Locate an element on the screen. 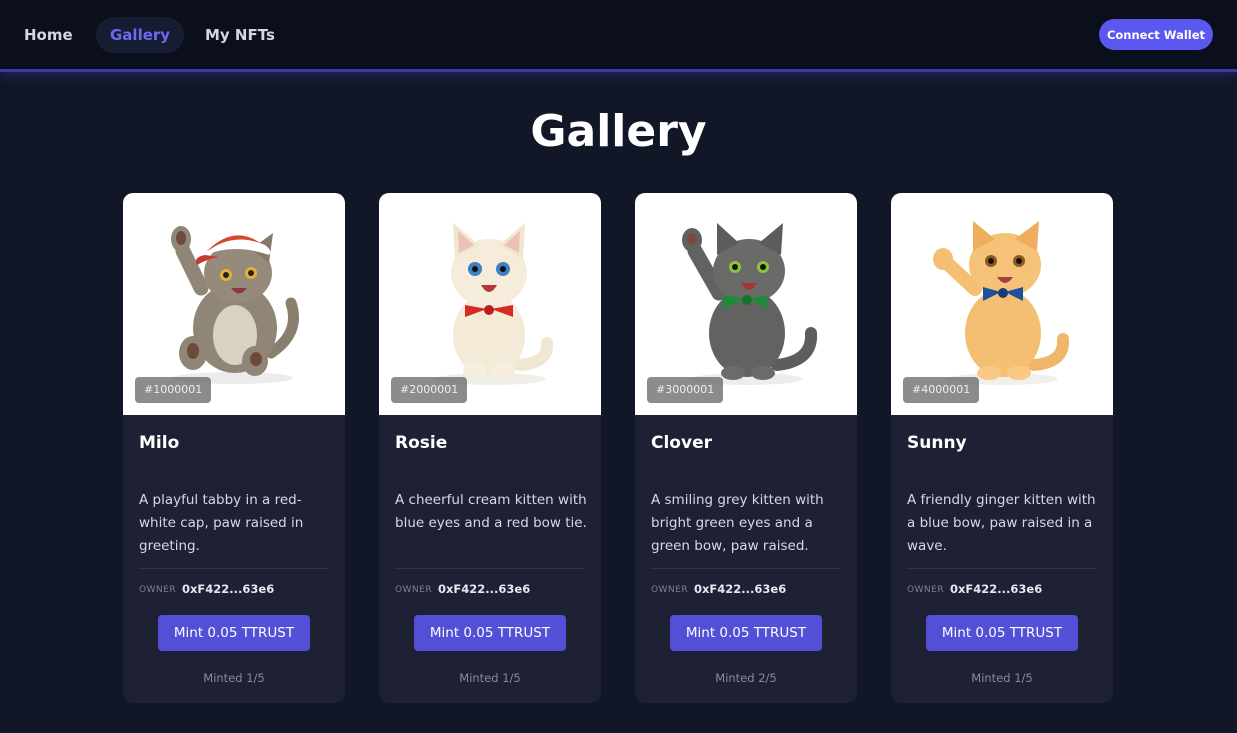 The height and width of the screenshot is (733, 1237). nav-link-gallery: Gallery is located at coordinates (140, 35).